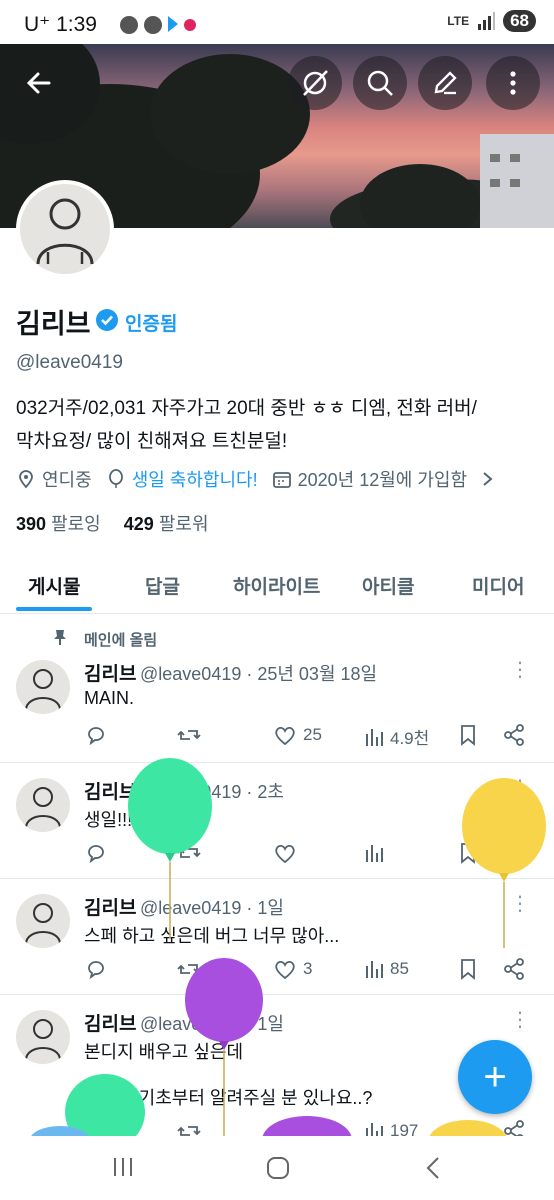 The width and height of the screenshot is (554, 1200). Describe the element at coordinates (153, 25) in the screenshot. I see `talk-icon` at that location.